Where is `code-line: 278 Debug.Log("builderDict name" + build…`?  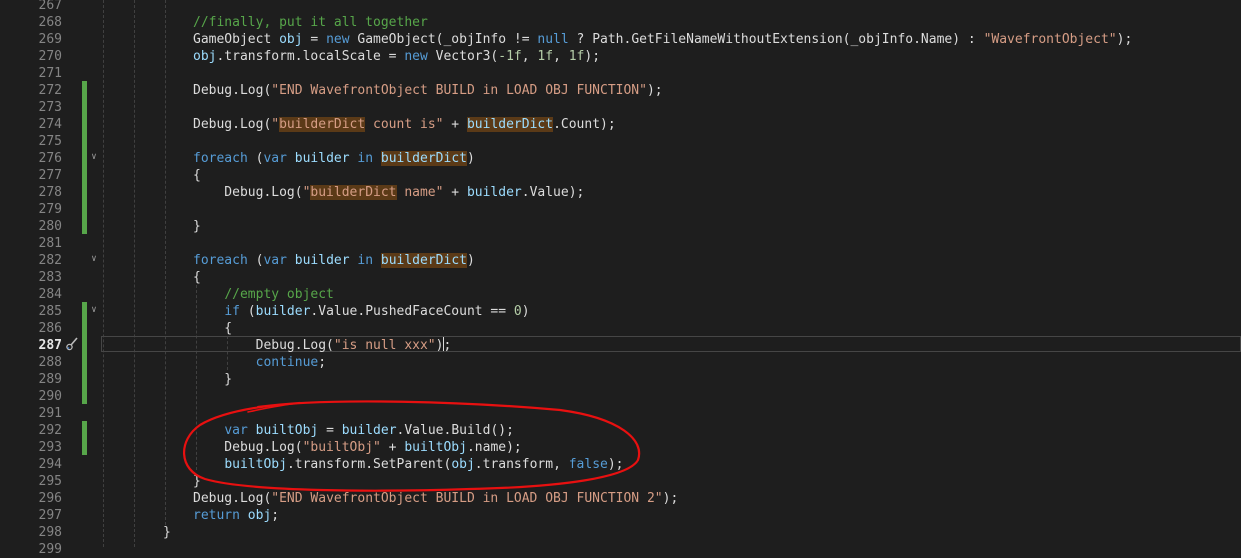
code-line: 278 Debug.Log("builderDict name" + build… is located at coordinates (620, 192).